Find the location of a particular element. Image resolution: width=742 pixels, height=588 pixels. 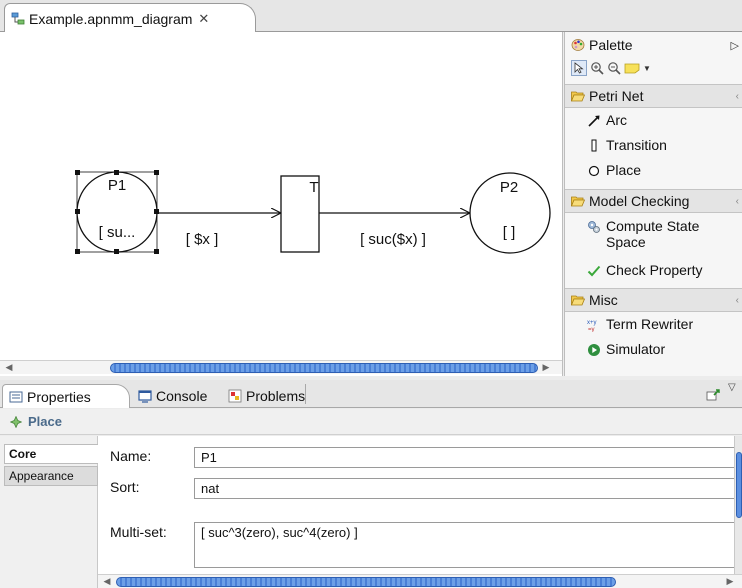

petri-net-diagram: P1 [ su... [ $x ] T [ suc($x) ] P2 [ ] is located at coordinates (313, 212).